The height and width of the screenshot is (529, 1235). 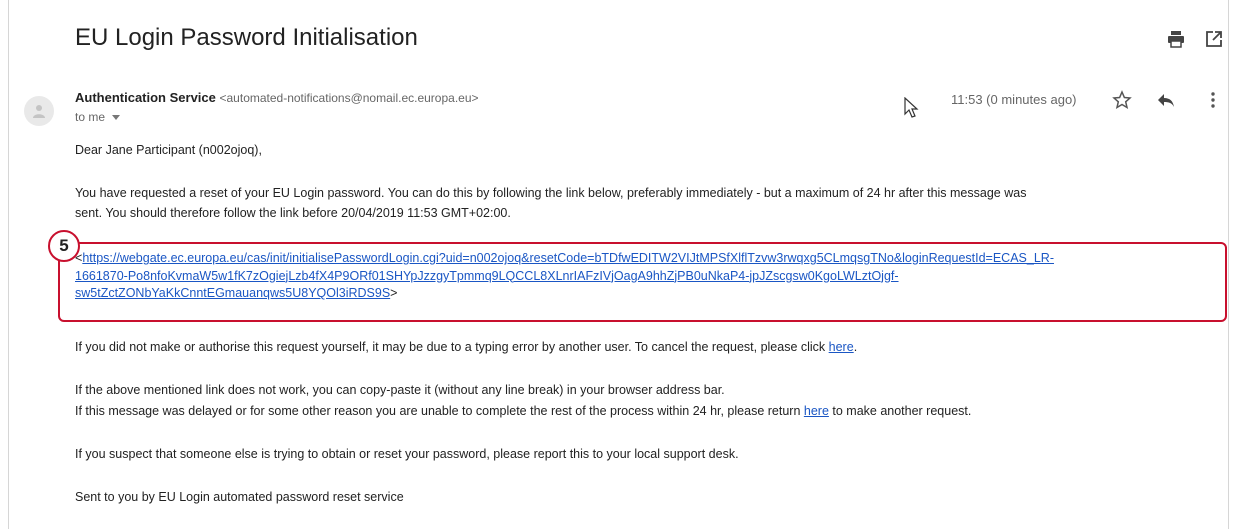 I want to click on chevron-down-icon, so click(x=116, y=117).